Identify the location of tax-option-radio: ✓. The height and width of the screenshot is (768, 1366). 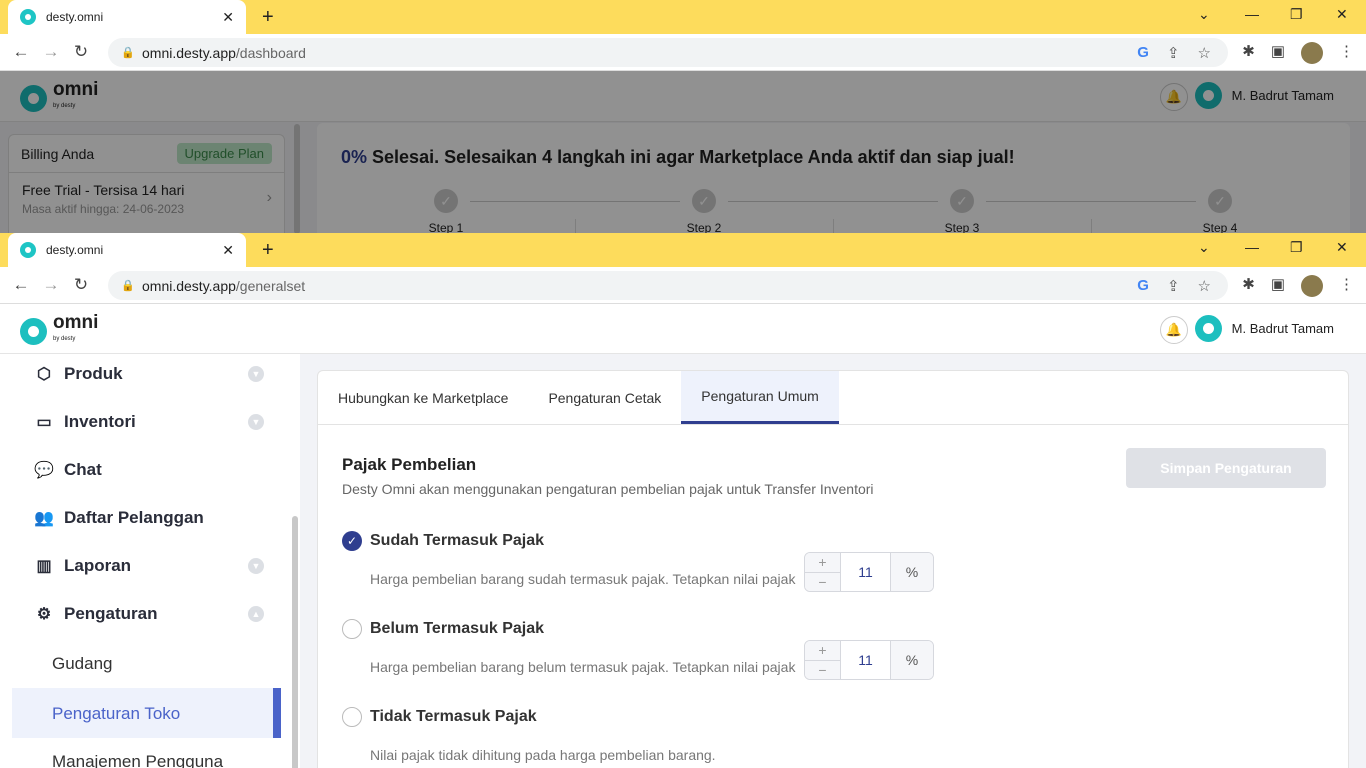
(352, 541).